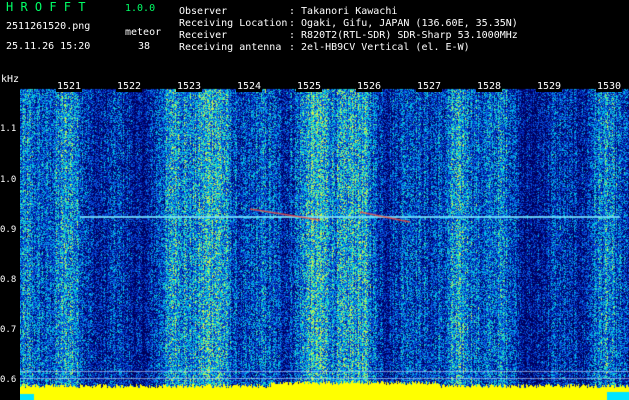 The image size is (629, 400). What do you see at coordinates (189, 86) in the screenshot?
I see `x-tick: 1523` at bounding box center [189, 86].